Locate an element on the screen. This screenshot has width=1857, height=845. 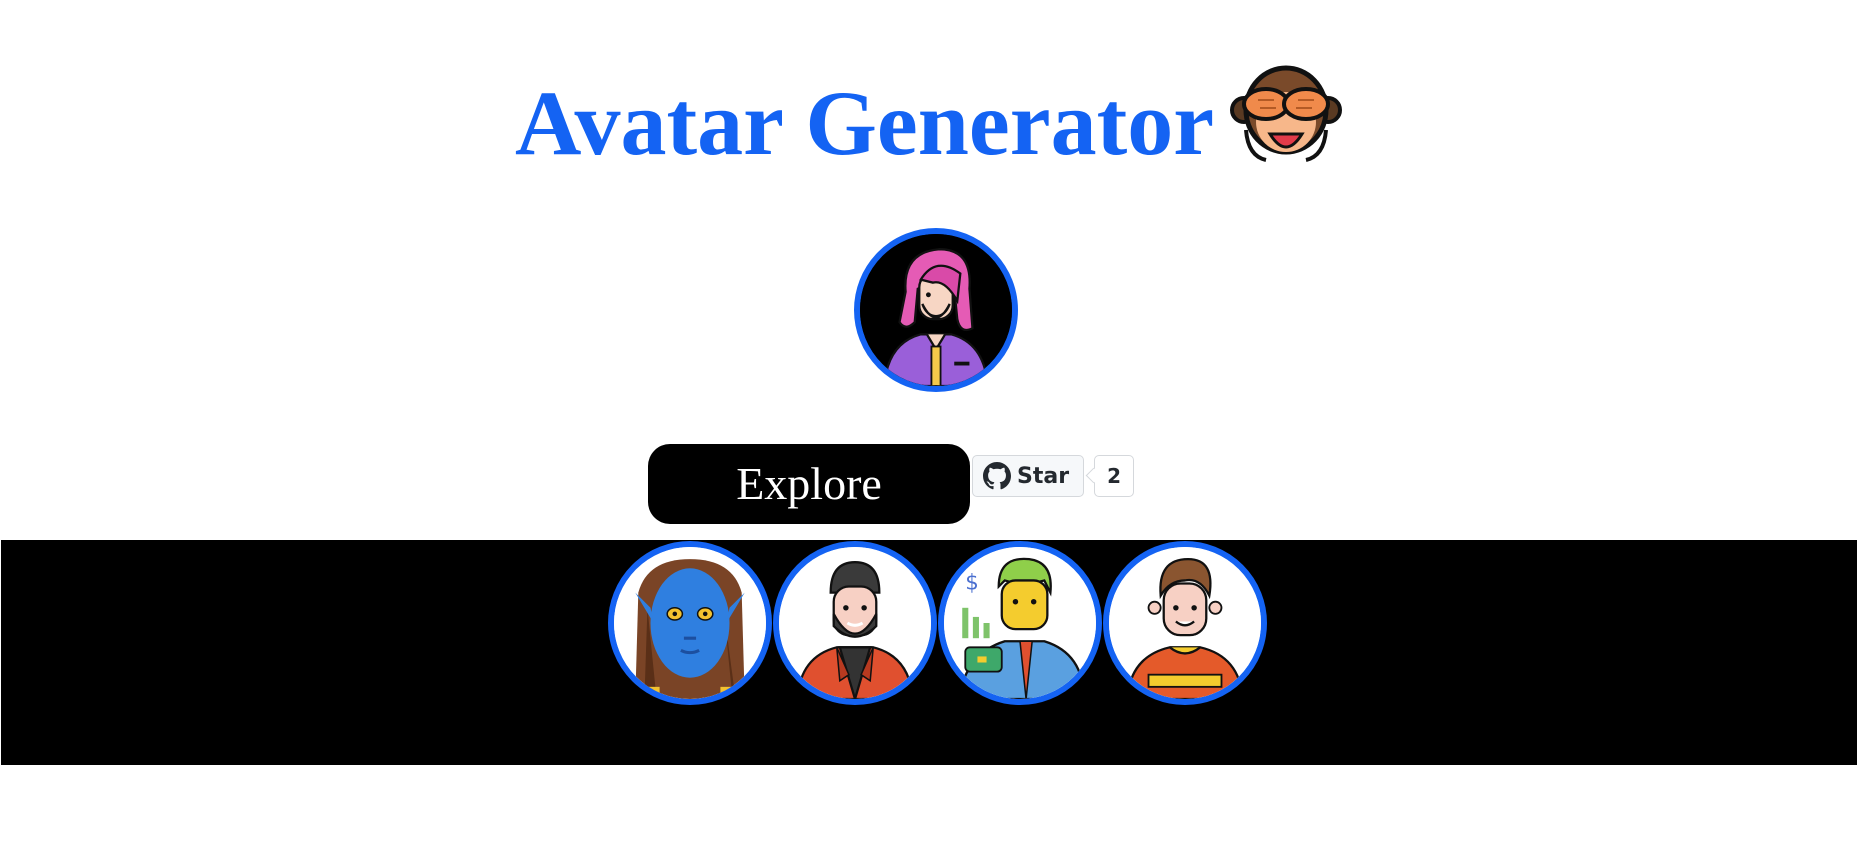
github-star-button: Star is located at coordinates (1028, 476).